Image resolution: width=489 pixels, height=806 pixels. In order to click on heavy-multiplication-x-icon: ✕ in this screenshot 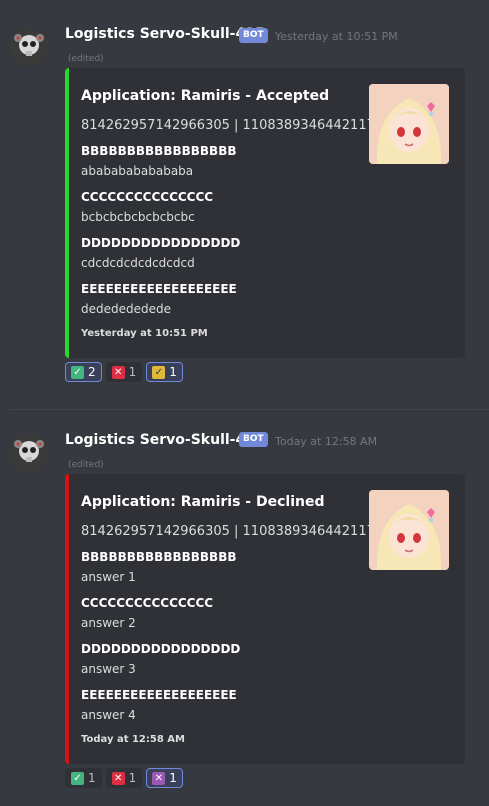, I will do `click(159, 778)`.